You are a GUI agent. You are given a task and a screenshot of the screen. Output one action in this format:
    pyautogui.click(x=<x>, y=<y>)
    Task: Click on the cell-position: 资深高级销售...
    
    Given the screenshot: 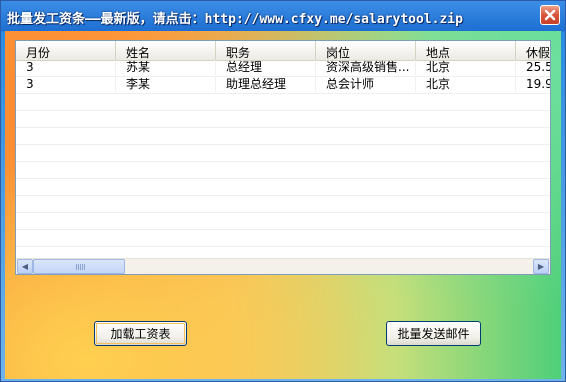 What is the action you would take?
    pyautogui.click(x=366, y=67)
    